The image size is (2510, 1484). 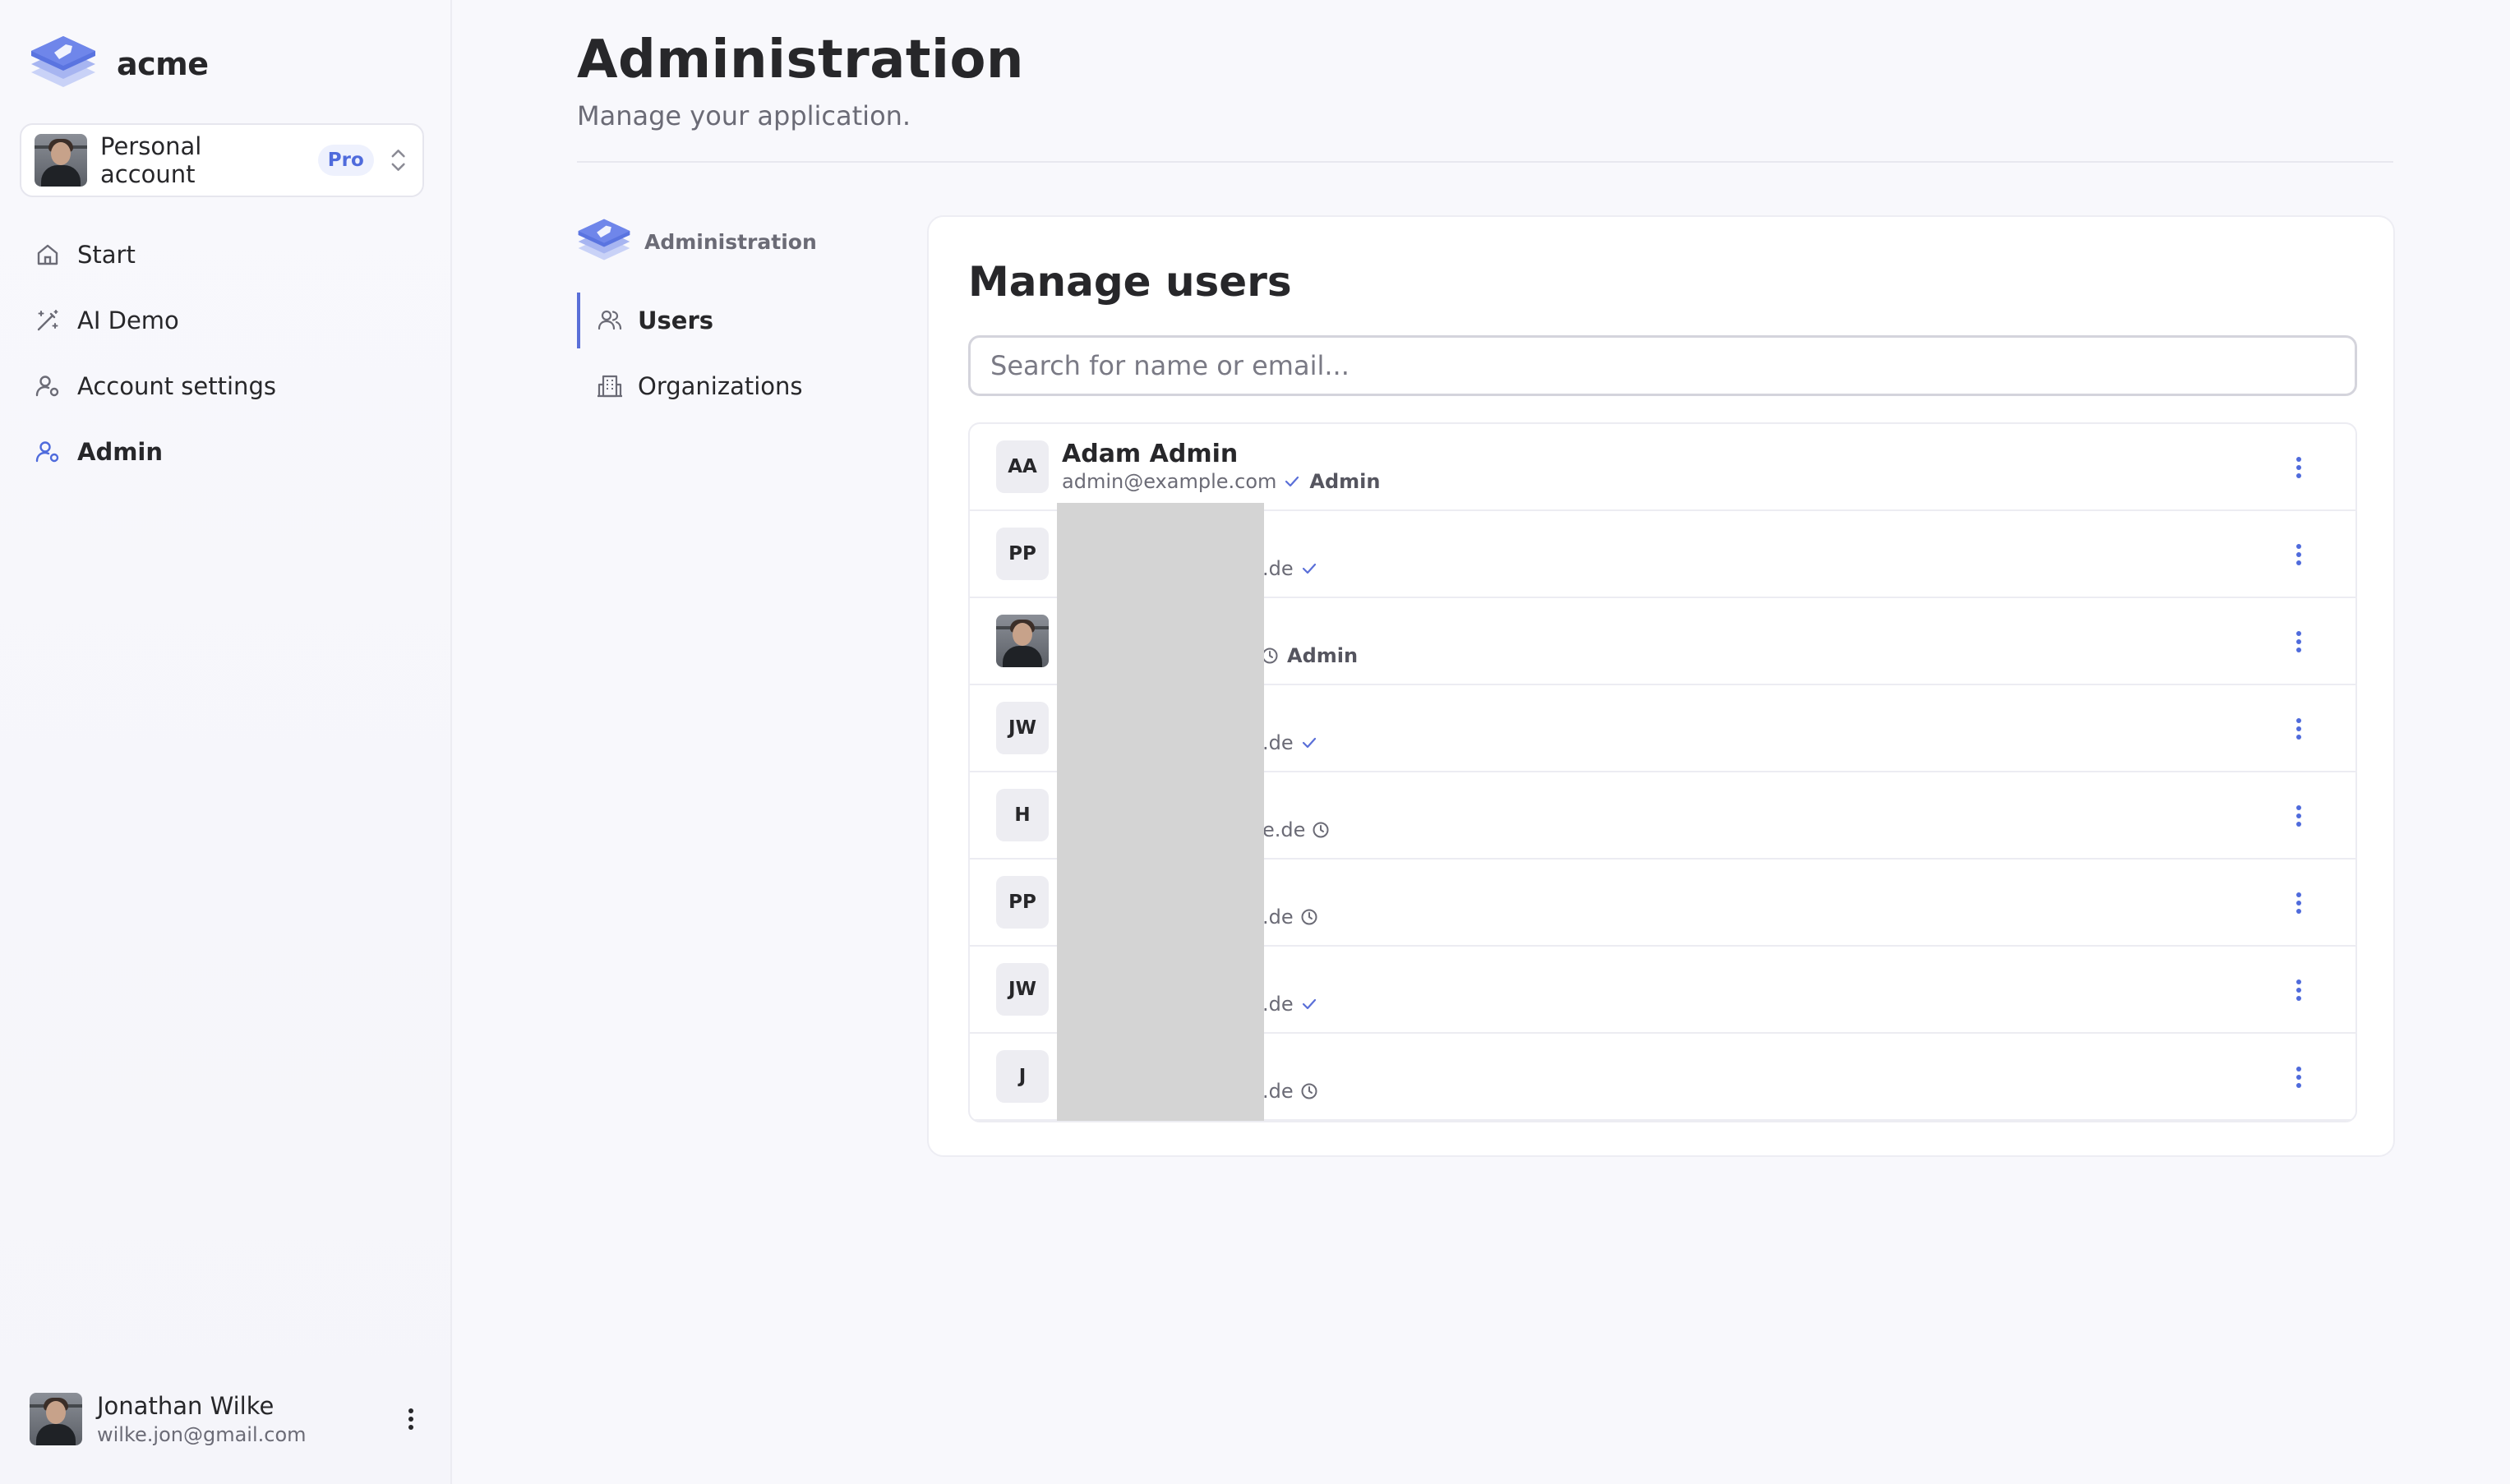 I want to click on user-meta: admin@example.com Admin, so click(x=1221, y=482).